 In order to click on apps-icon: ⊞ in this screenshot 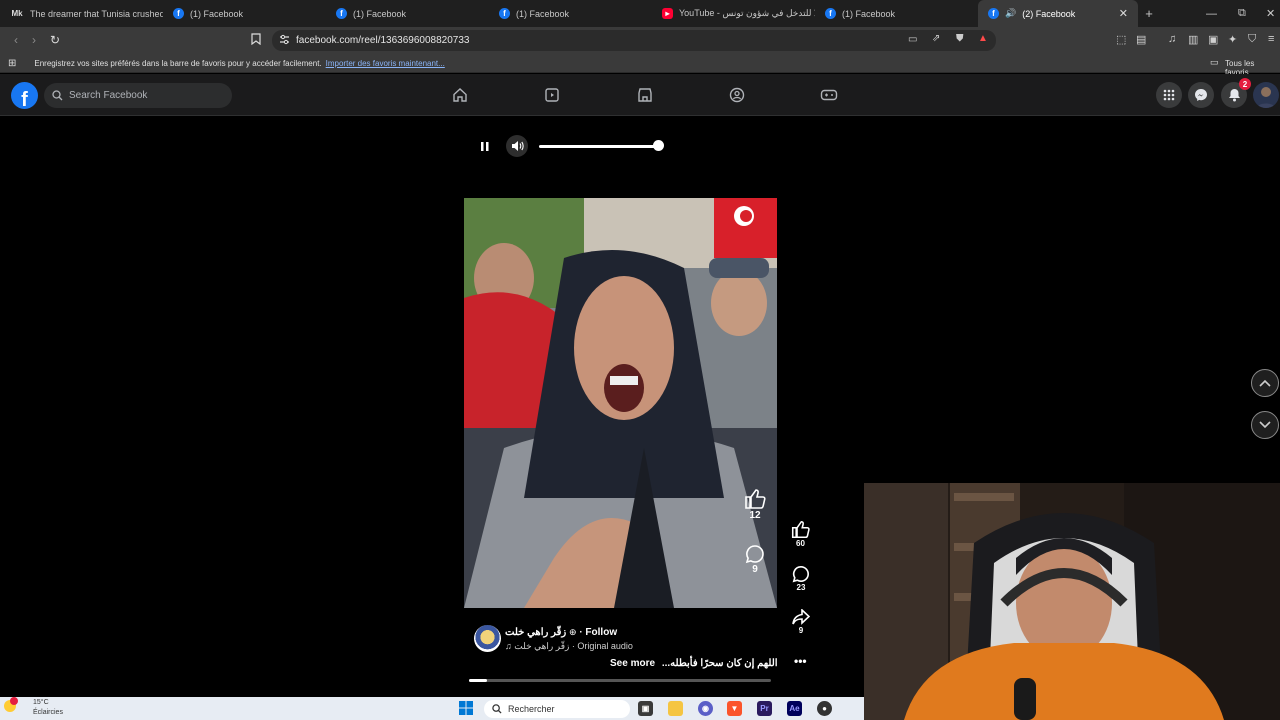, I will do `click(12, 63)`.